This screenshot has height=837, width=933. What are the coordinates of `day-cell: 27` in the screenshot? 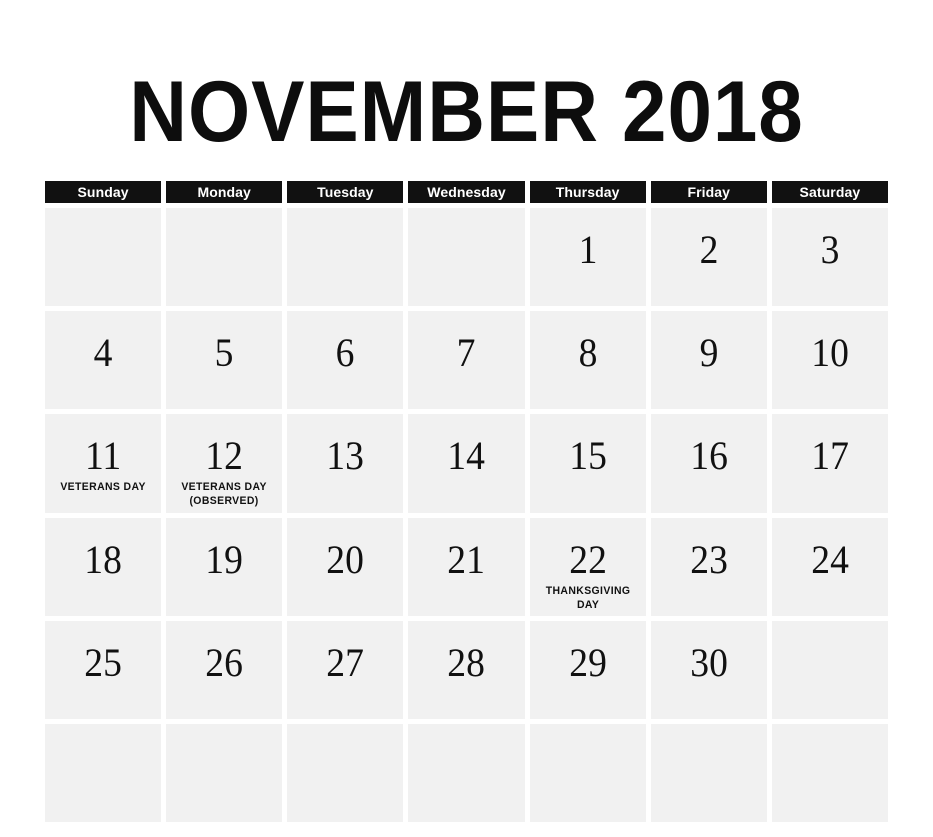 It's located at (345, 669).